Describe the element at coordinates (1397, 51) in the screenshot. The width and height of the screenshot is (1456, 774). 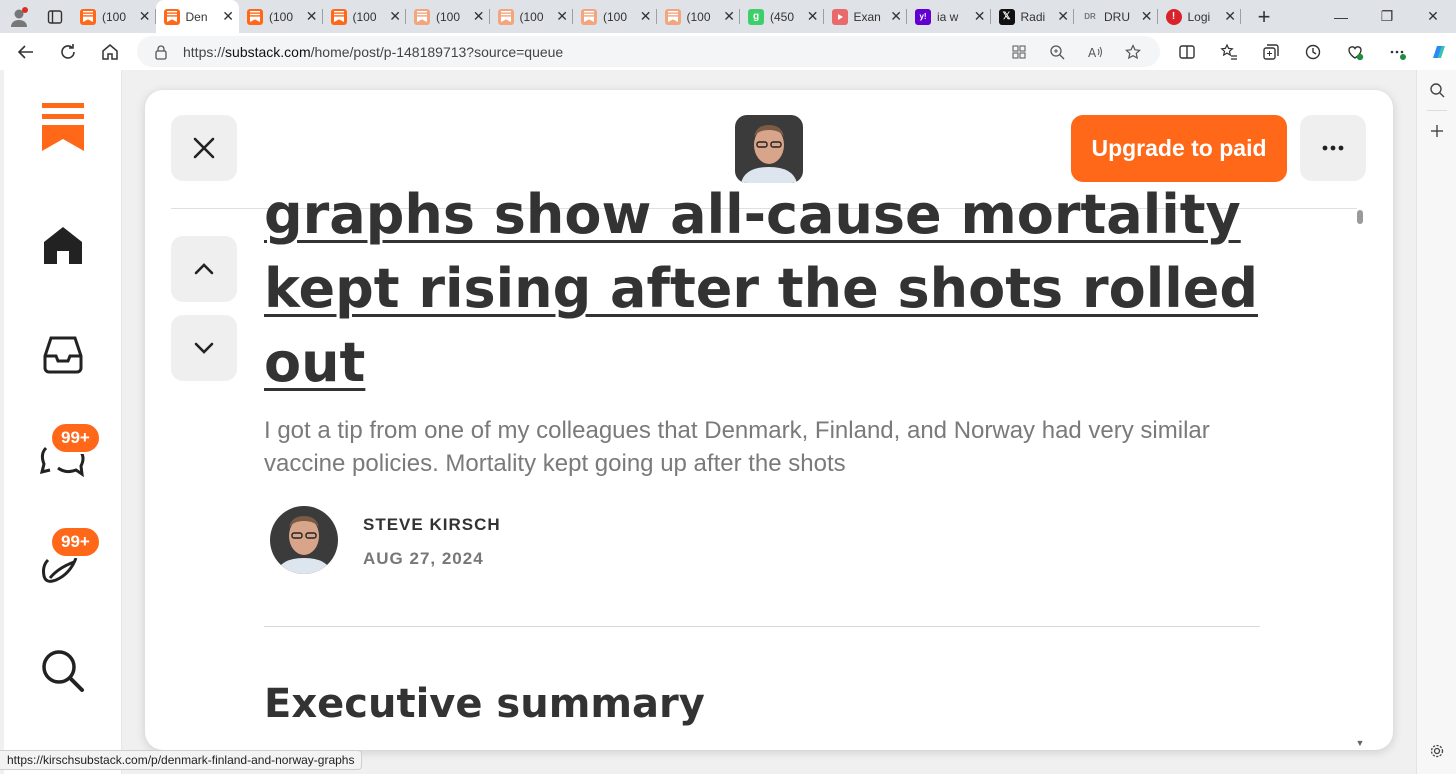
I see `more-menu-icon` at that location.